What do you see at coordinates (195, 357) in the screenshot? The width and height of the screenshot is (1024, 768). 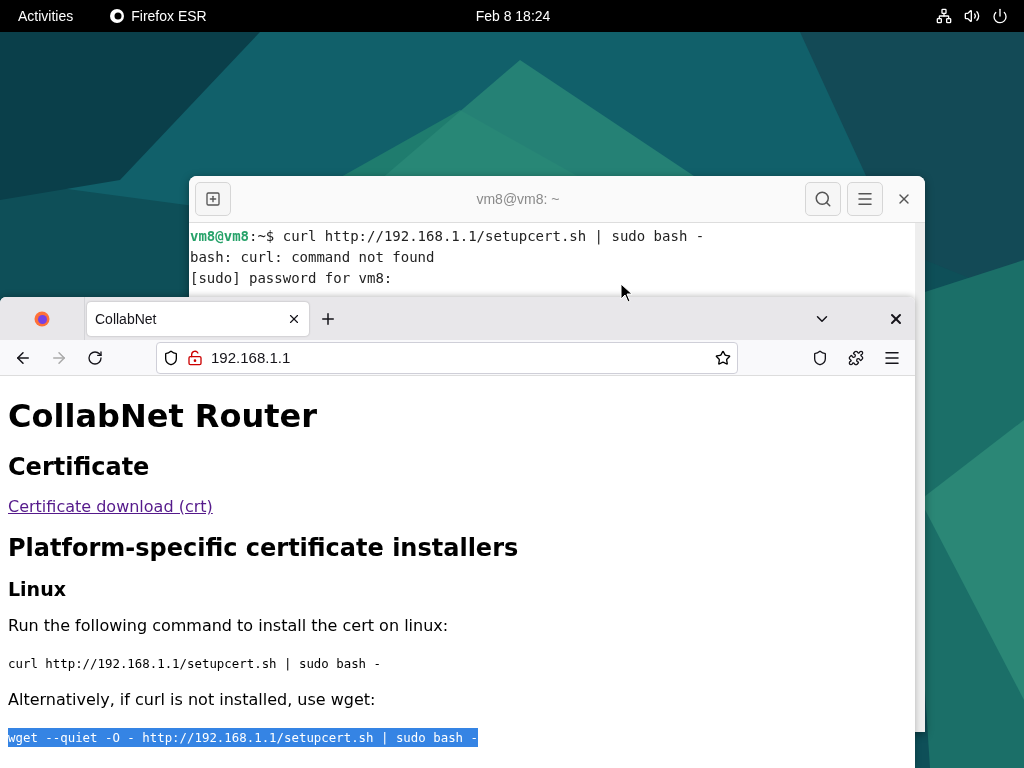 I see `unlocked-lock-icon` at bounding box center [195, 357].